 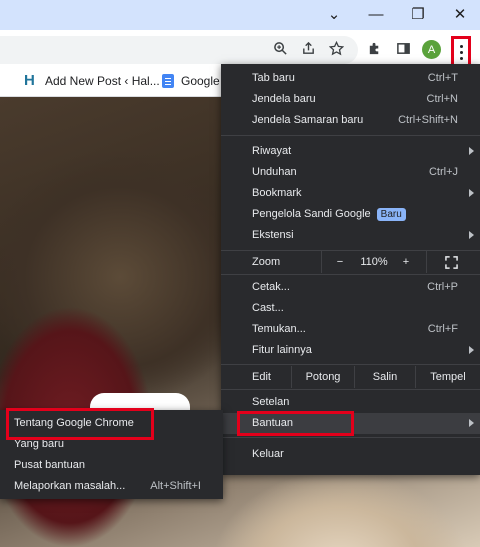 What do you see at coordinates (323, 377) in the screenshot?
I see `cut-button: Potong` at bounding box center [323, 377].